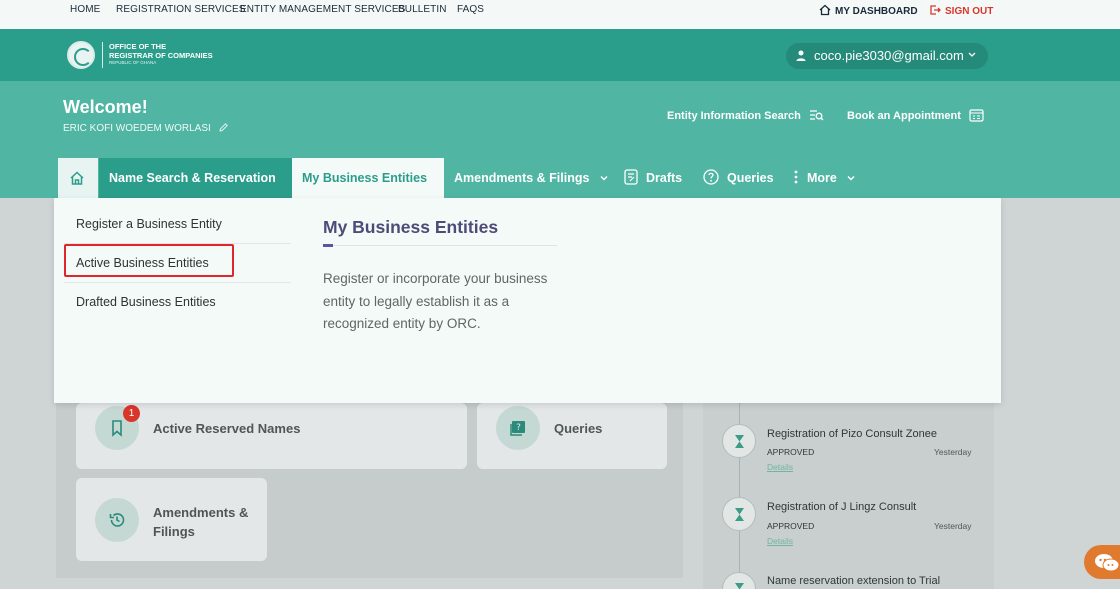 The height and width of the screenshot is (589, 1120). Describe the element at coordinates (192, 178) in the screenshot. I see `nav-name-search-label: Name Search & Reservation` at that location.